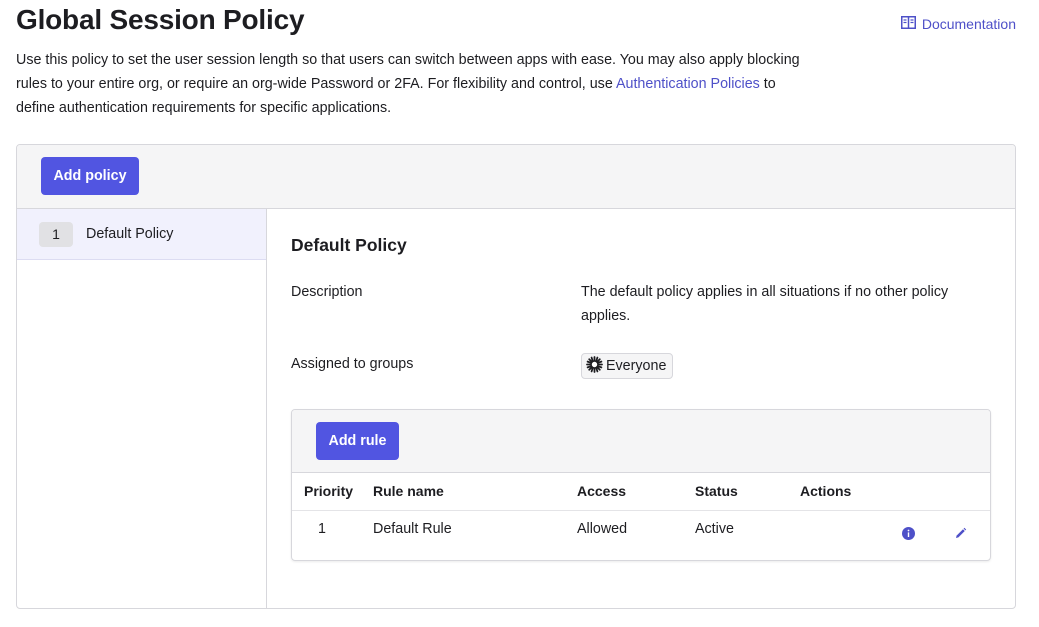 This screenshot has height=627, width=1039. I want to click on policy-list-item-label: Default Policy, so click(130, 234).